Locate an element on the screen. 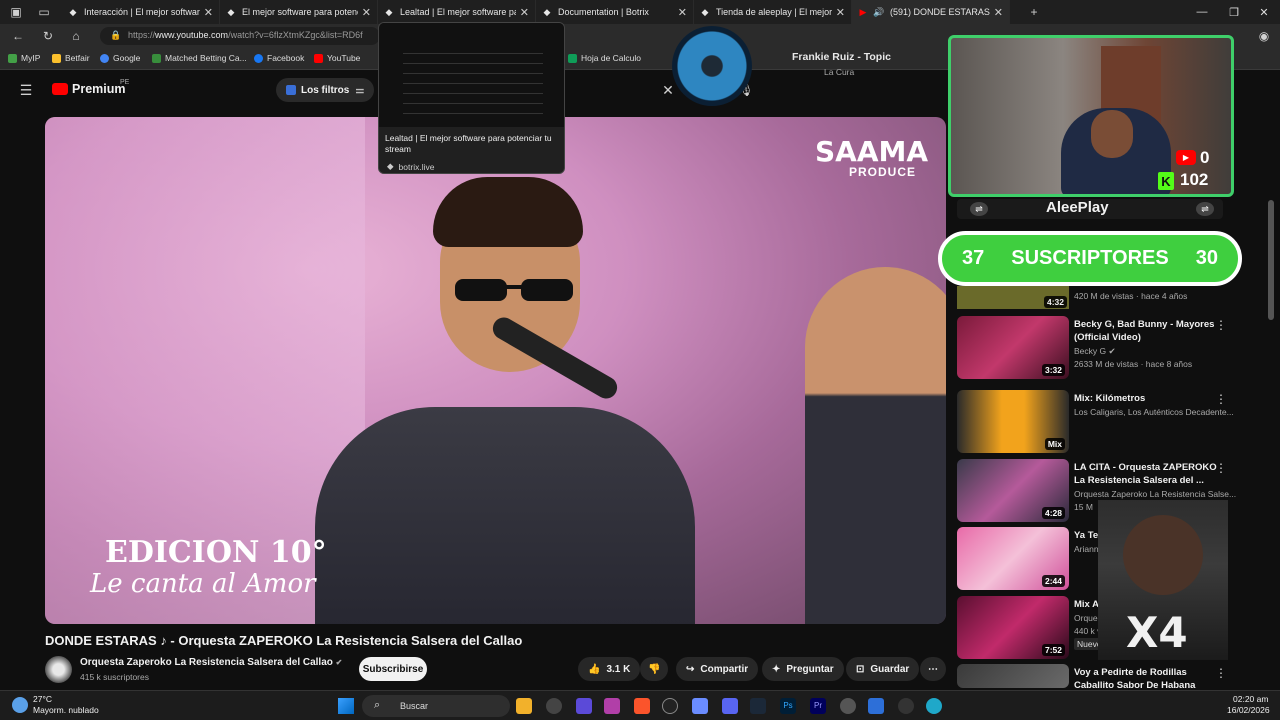 This screenshot has height=720, width=1280. edition-overlay: EDICION 10° is located at coordinates (216, 552).